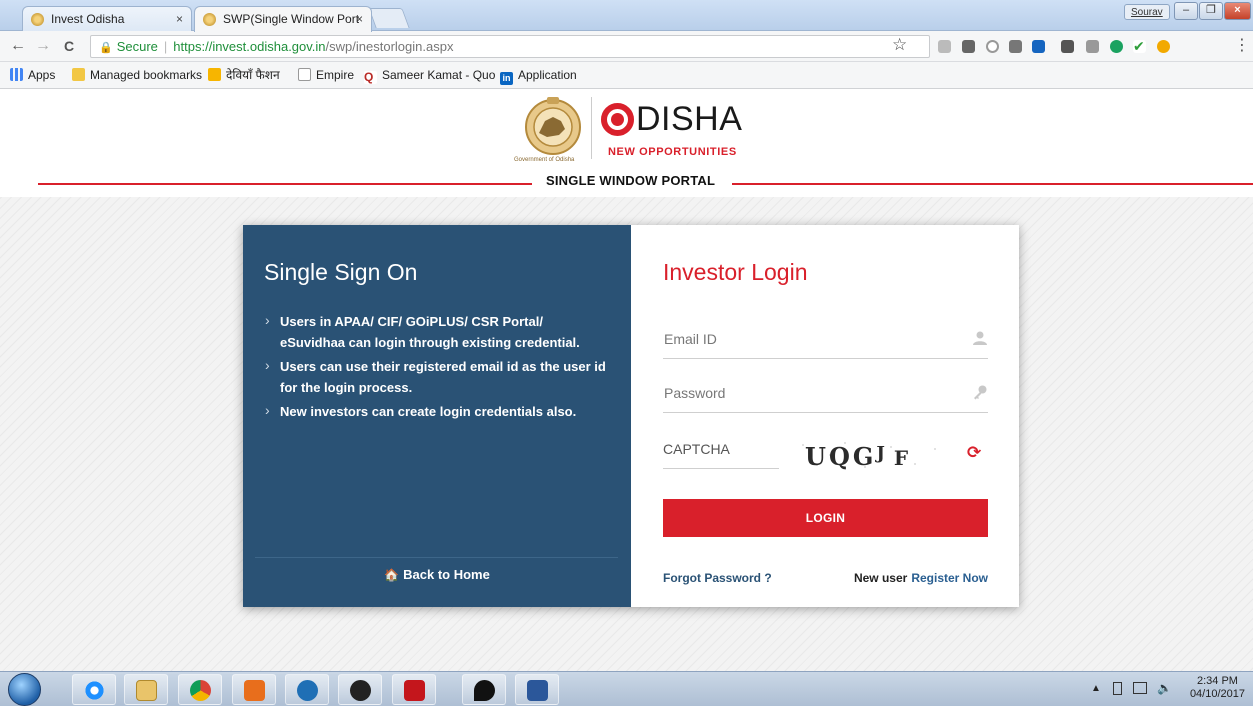 Image resolution: width=1253 pixels, height=706 pixels. I want to click on odisha-logo-text: DISHA, so click(689, 119).